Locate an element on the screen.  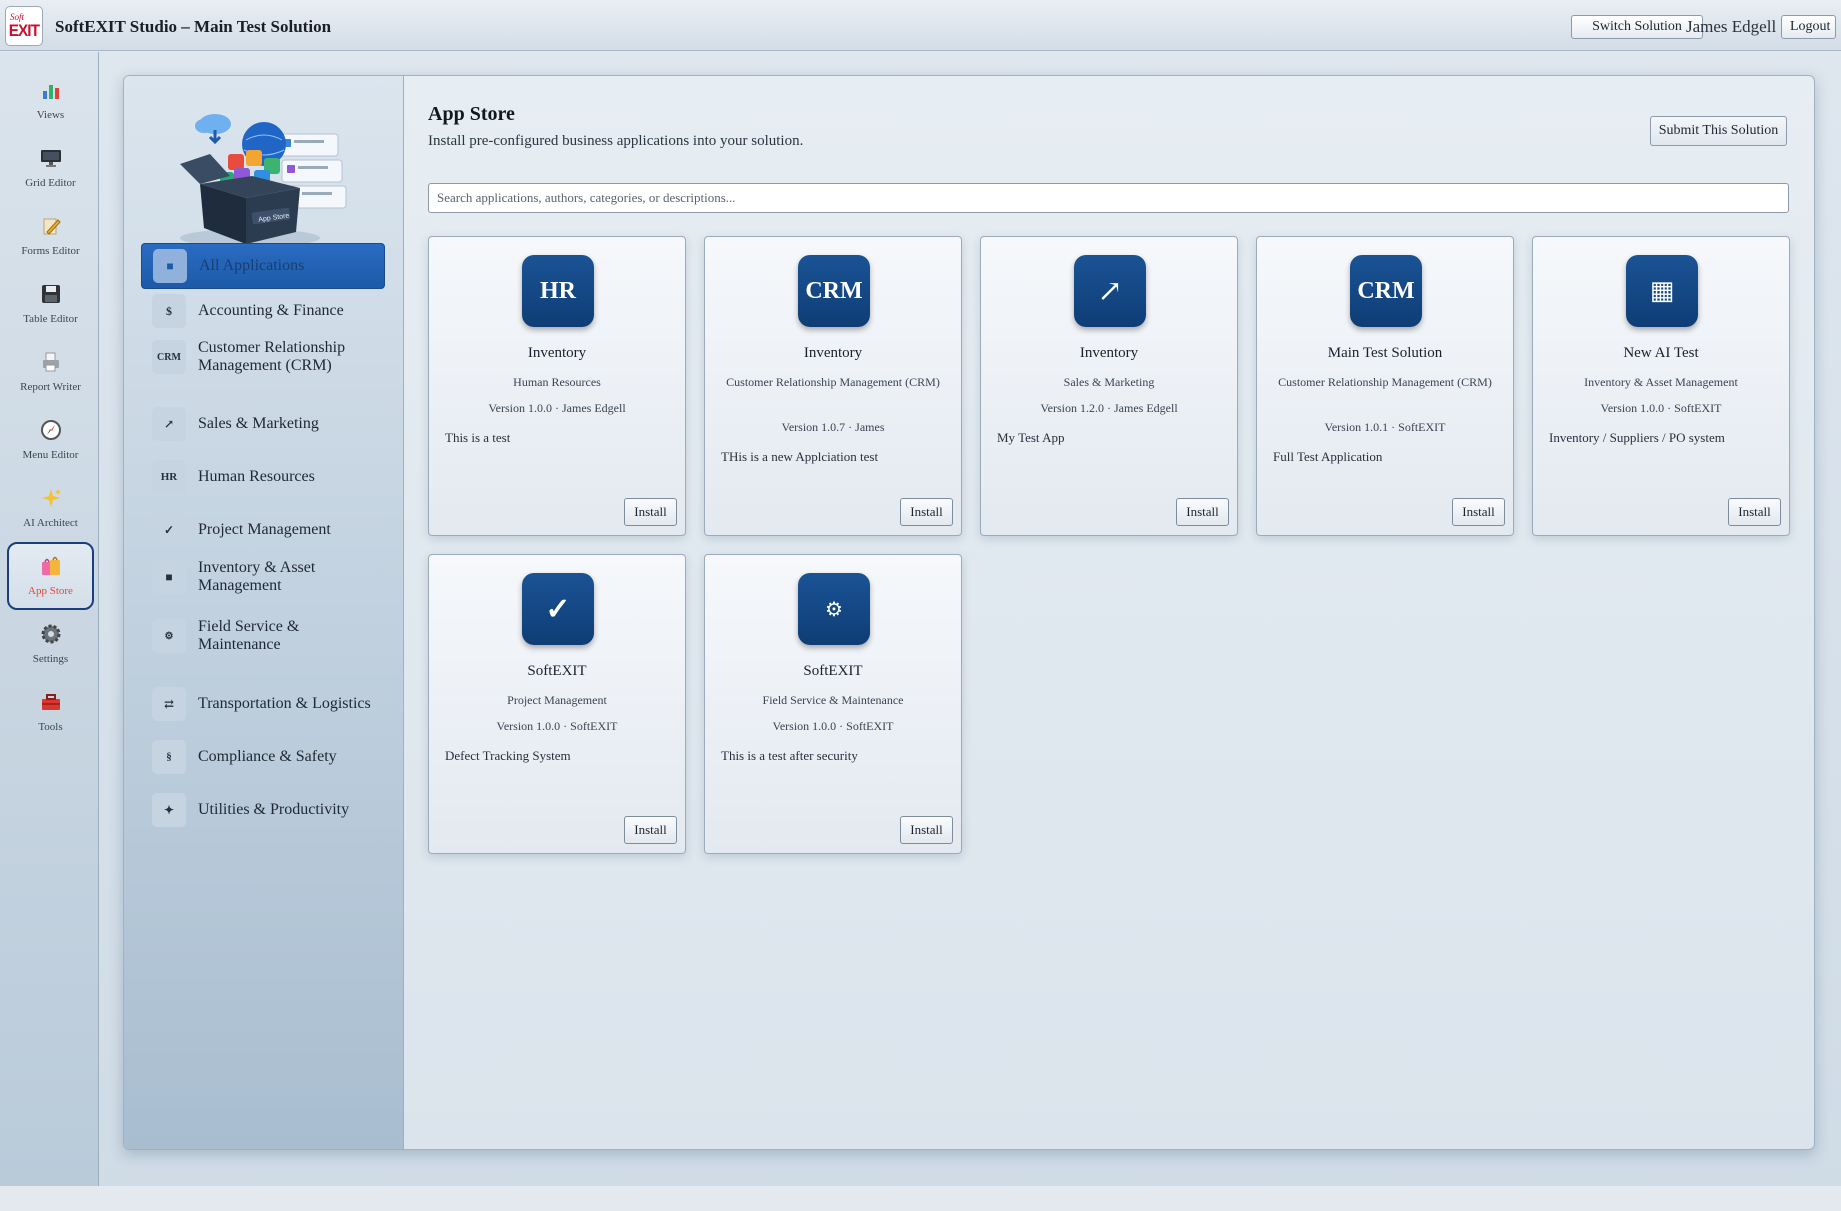
category-transportation-logistics: ⇄ Transportation & Logistics is located at coordinates (263, 704).